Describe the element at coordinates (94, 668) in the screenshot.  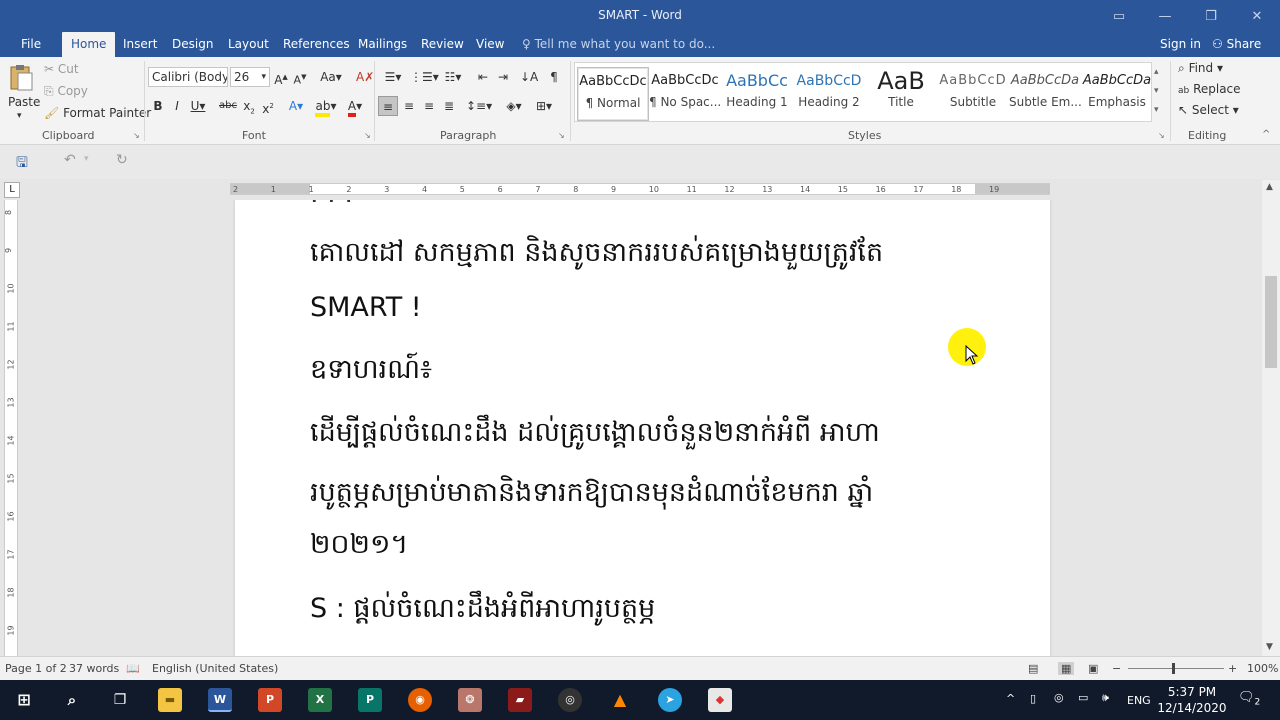
I see `word-count: 37 words` at that location.